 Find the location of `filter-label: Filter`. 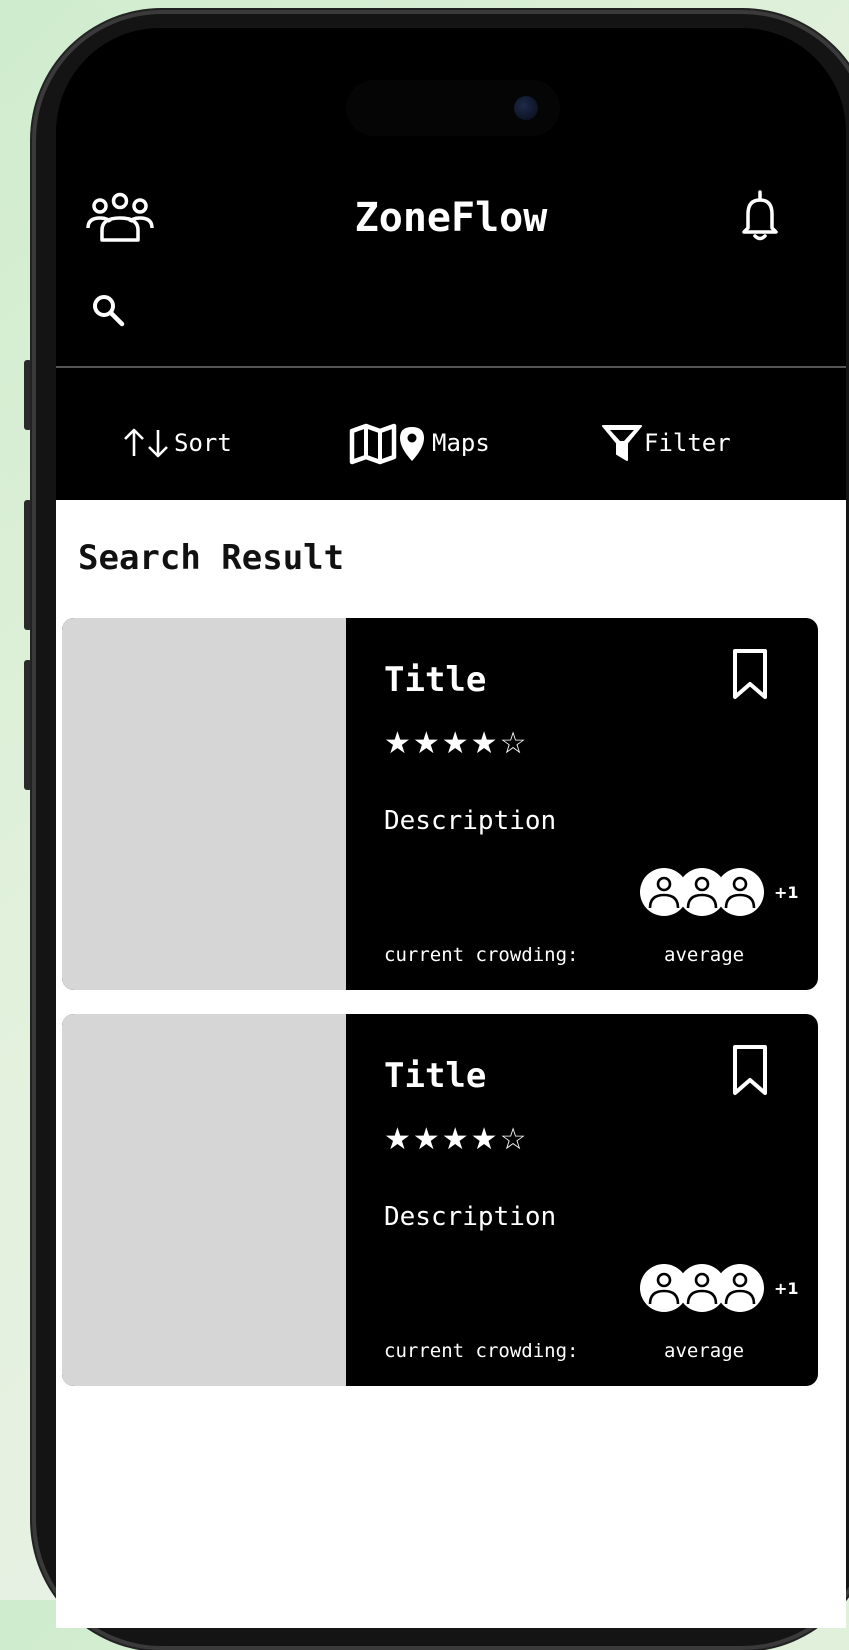

filter-label: Filter is located at coordinates (687, 443).